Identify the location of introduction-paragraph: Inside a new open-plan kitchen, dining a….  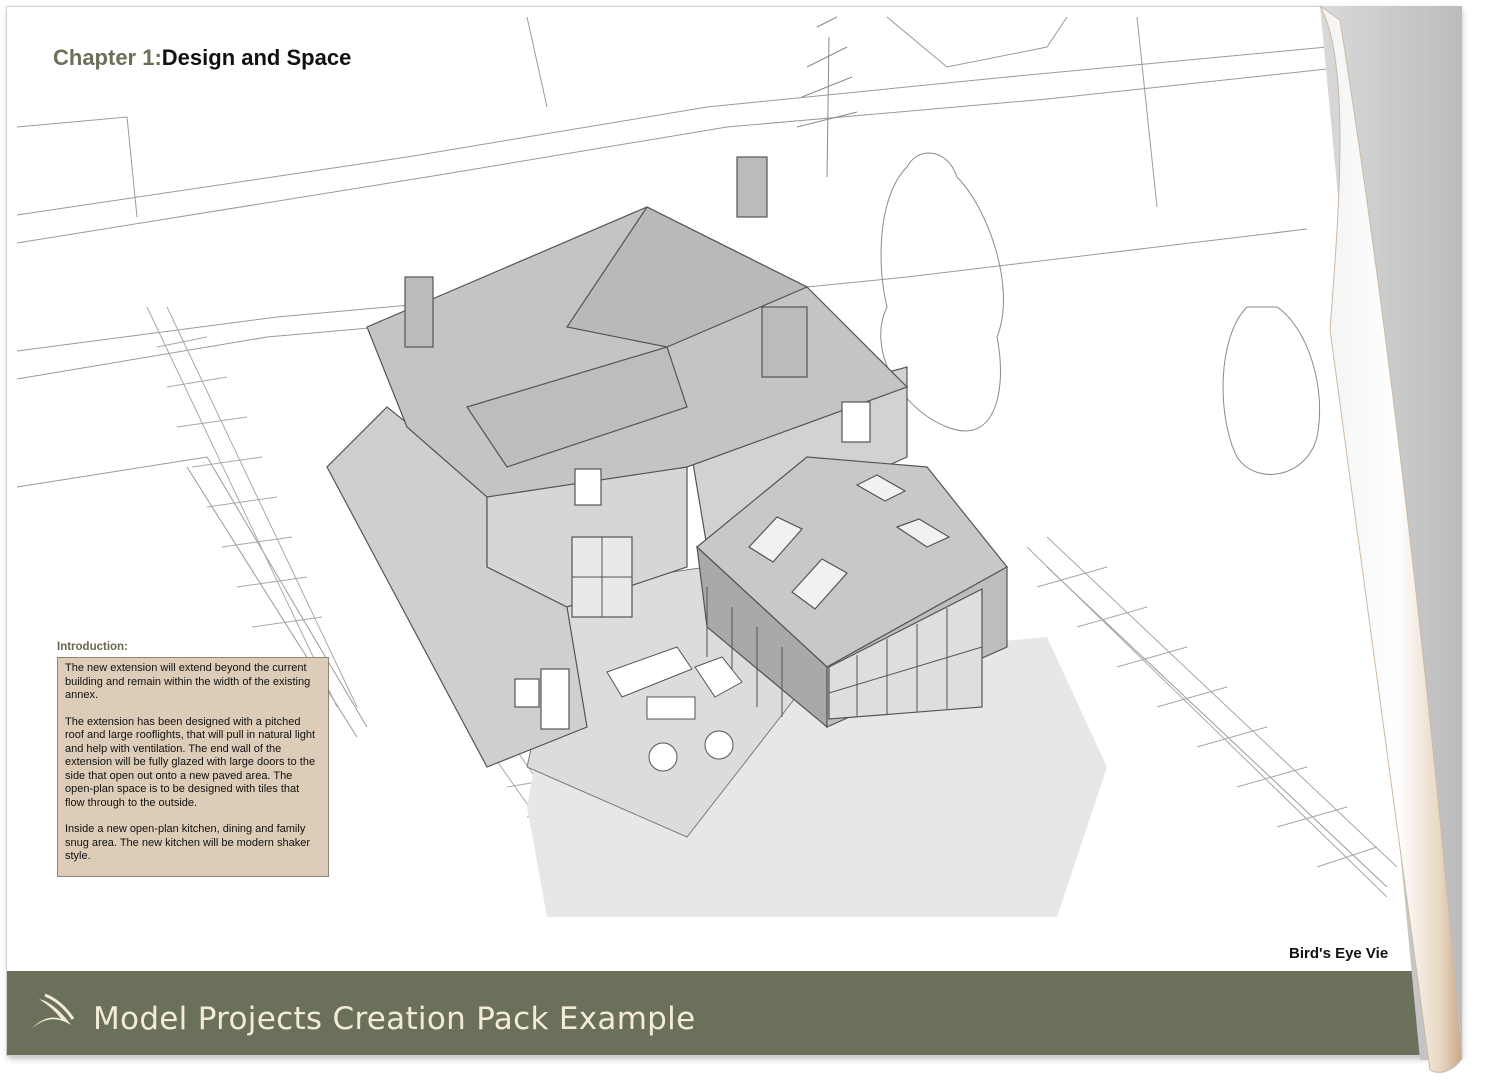
(187, 842).